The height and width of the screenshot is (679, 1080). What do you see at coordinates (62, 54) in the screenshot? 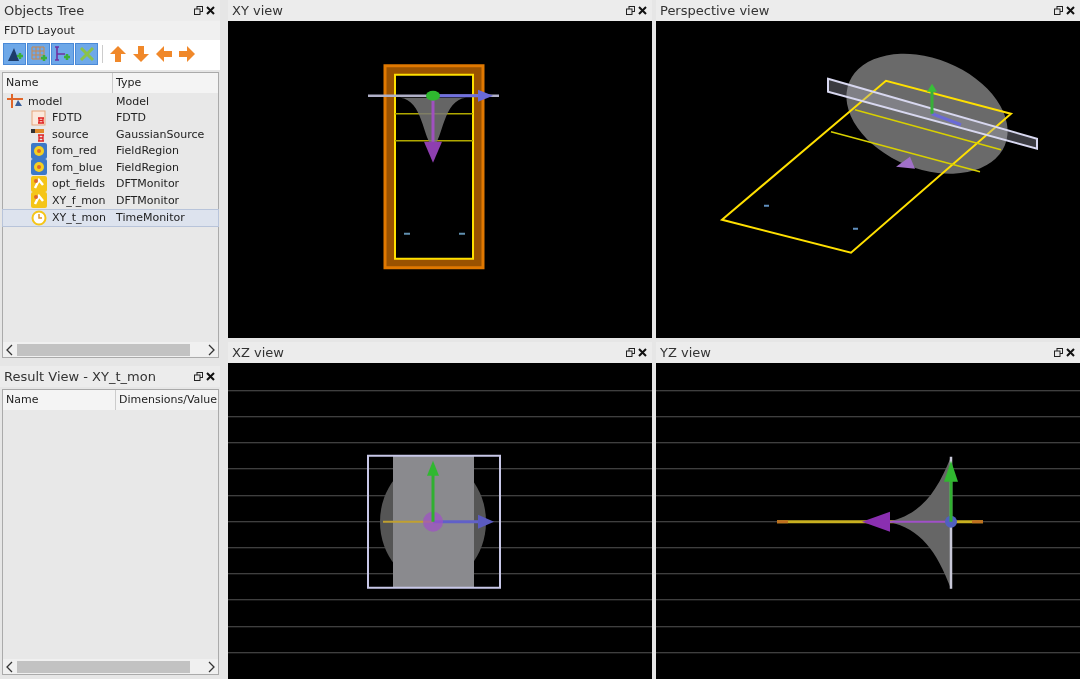
I see `add-port-button` at bounding box center [62, 54].